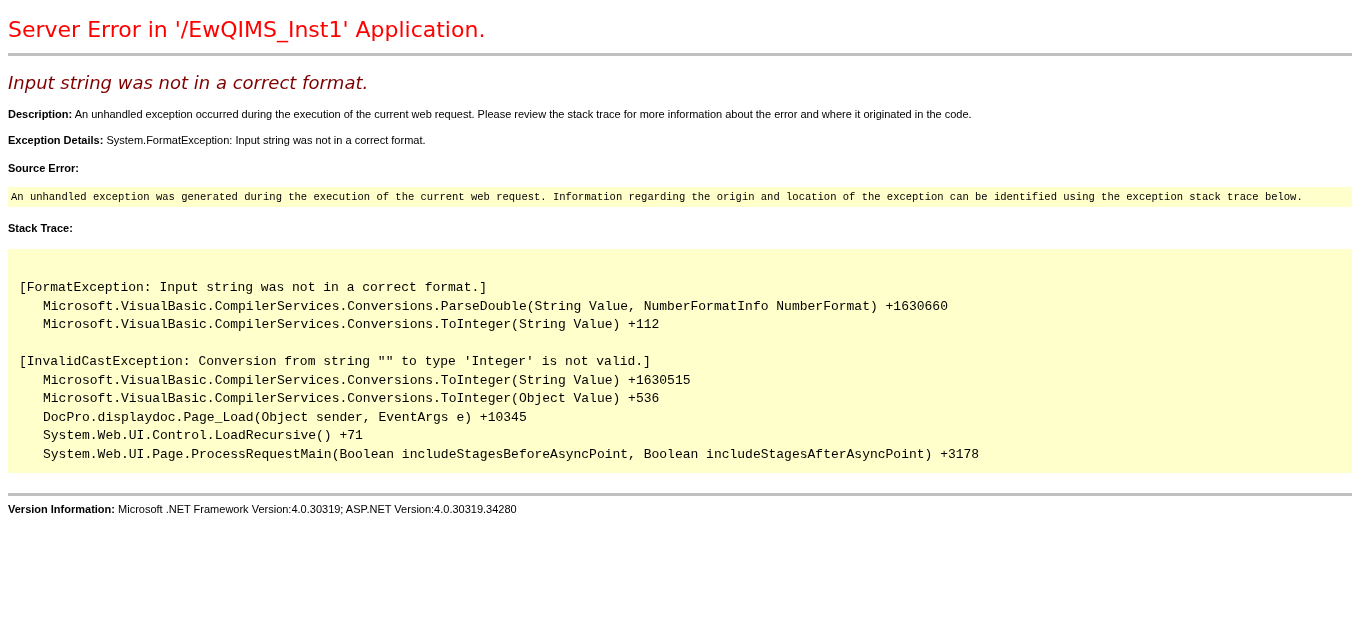 This screenshot has height=617, width=1360. What do you see at coordinates (685, 380) in the screenshot?
I see `stack-frame: Microsoft.VisualBasic.CompilerServices.Conversions.ToInteger(String Value) +1630515` at bounding box center [685, 380].